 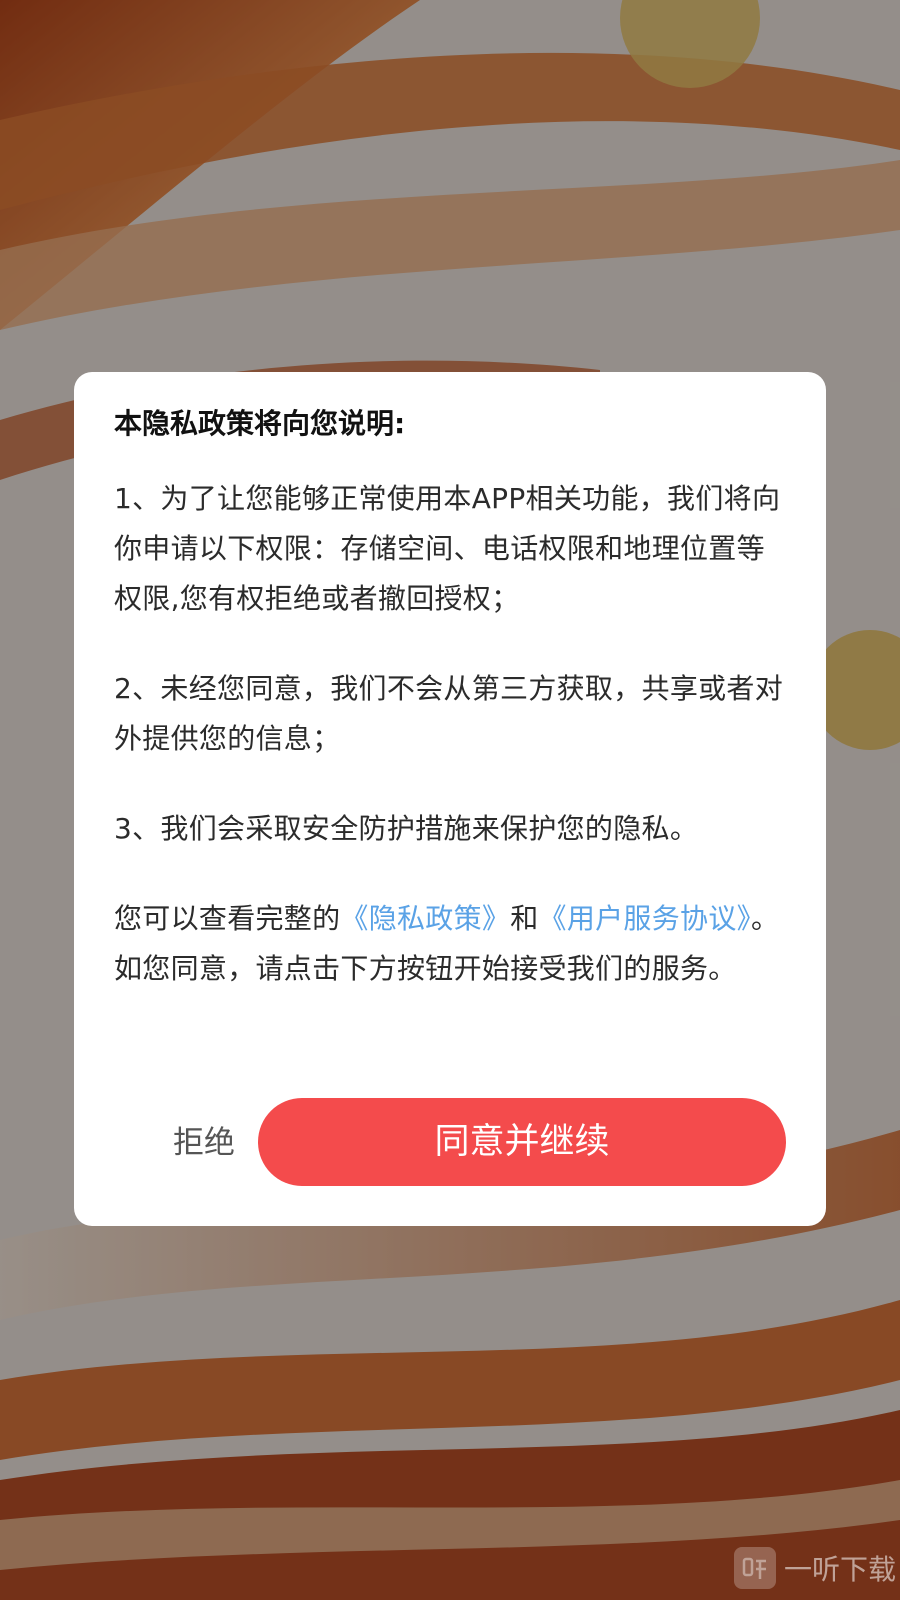 I want to click on watermark-text: 一听下载, so click(x=839, y=1569).